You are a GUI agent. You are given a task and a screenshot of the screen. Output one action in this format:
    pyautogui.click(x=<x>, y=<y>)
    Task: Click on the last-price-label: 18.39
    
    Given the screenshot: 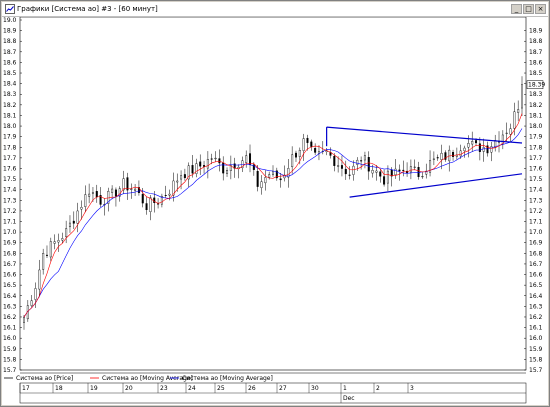 What is the action you would take?
    pyautogui.click(x=536, y=85)
    